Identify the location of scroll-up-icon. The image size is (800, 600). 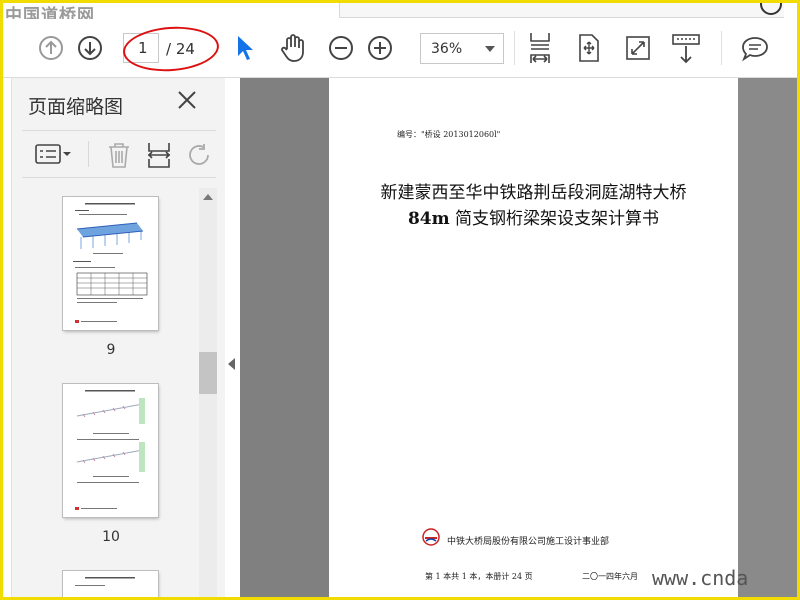
(208, 197).